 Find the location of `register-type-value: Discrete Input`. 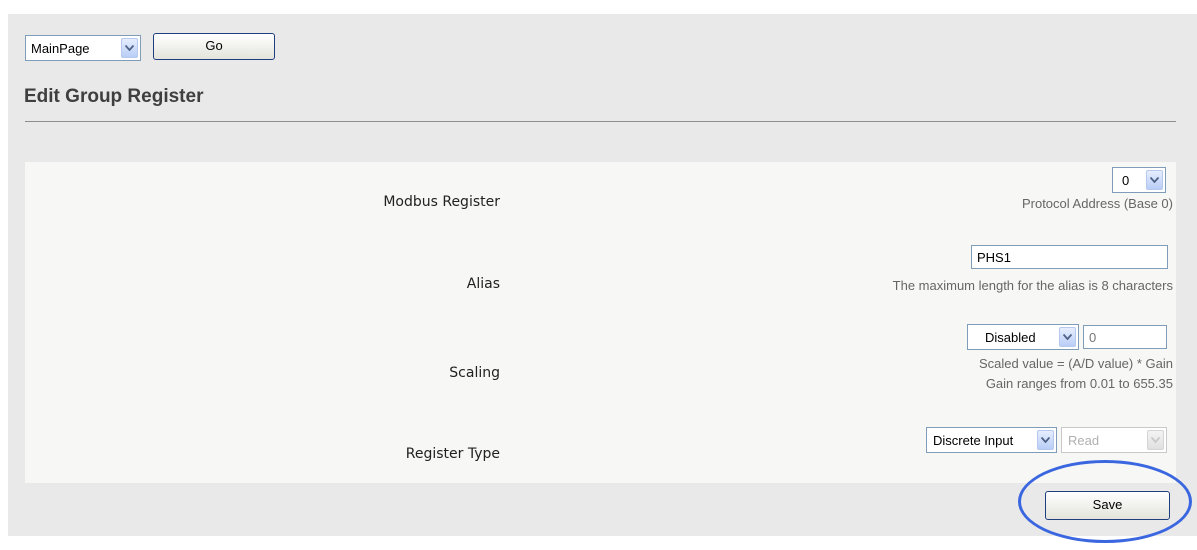

register-type-value: Discrete Input is located at coordinates (973, 440).